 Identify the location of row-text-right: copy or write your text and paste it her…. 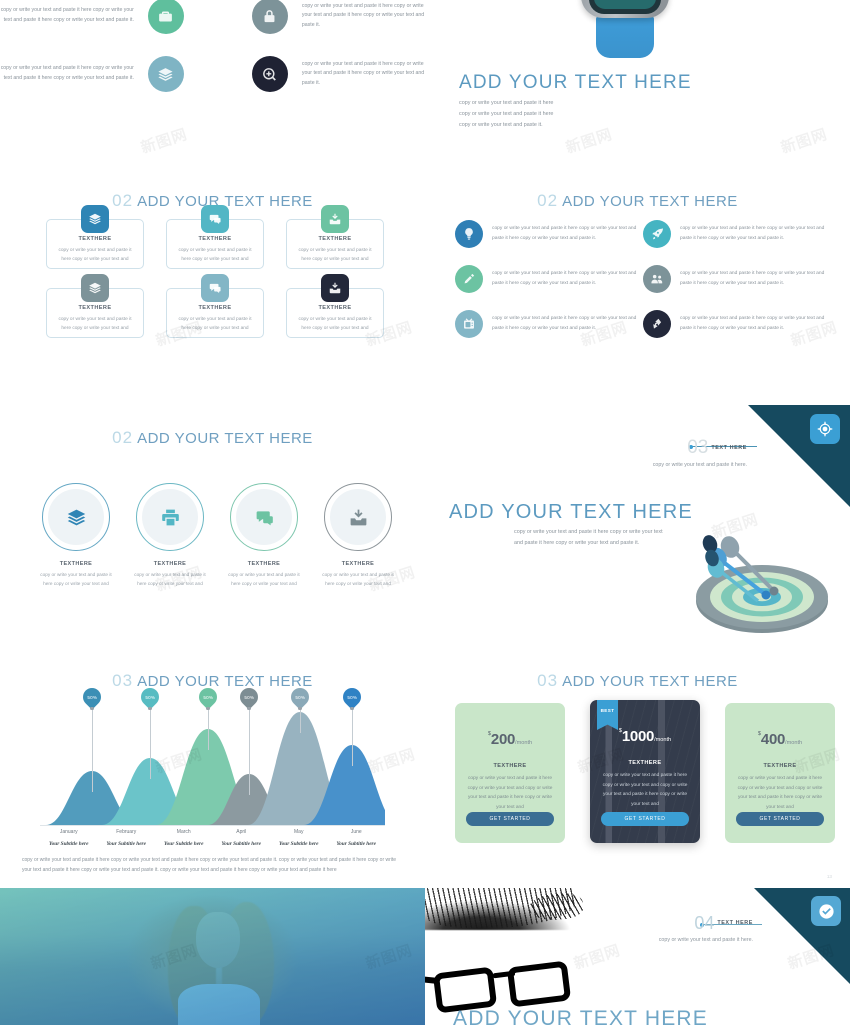
(363, 73).